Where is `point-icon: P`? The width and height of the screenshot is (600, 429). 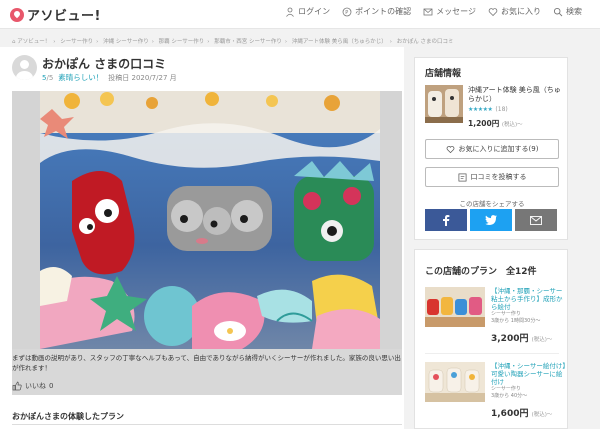 point-icon: P is located at coordinates (347, 11).